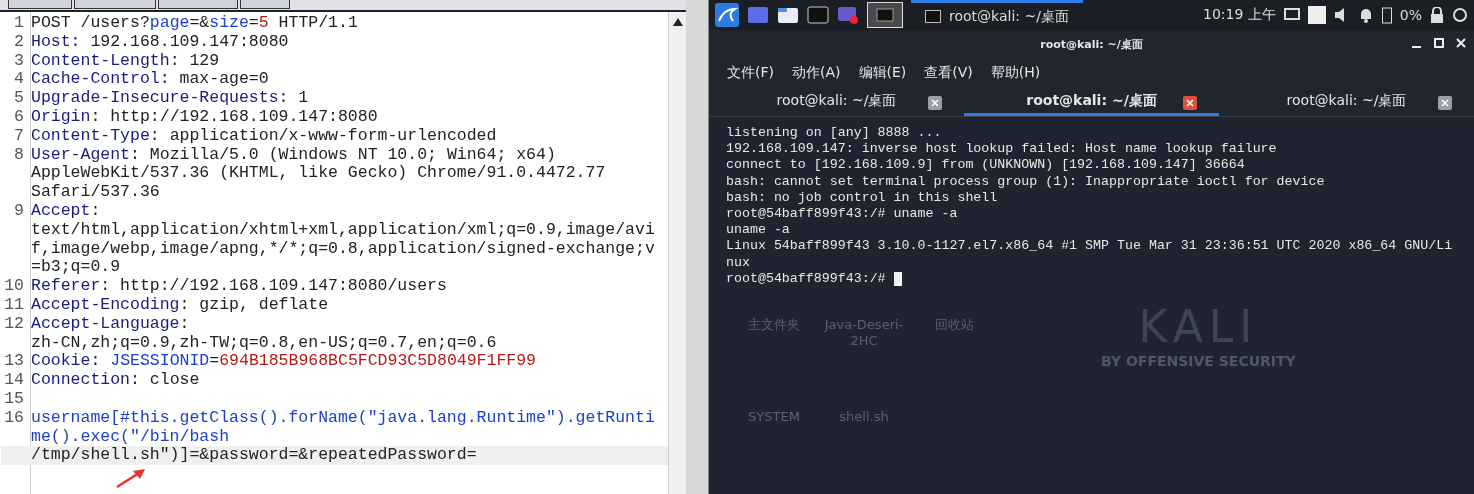 The width and height of the screenshot is (1474, 494). Describe the element at coordinates (727, 15) in the screenshot. I see `dragon-logo-icon` at that location.